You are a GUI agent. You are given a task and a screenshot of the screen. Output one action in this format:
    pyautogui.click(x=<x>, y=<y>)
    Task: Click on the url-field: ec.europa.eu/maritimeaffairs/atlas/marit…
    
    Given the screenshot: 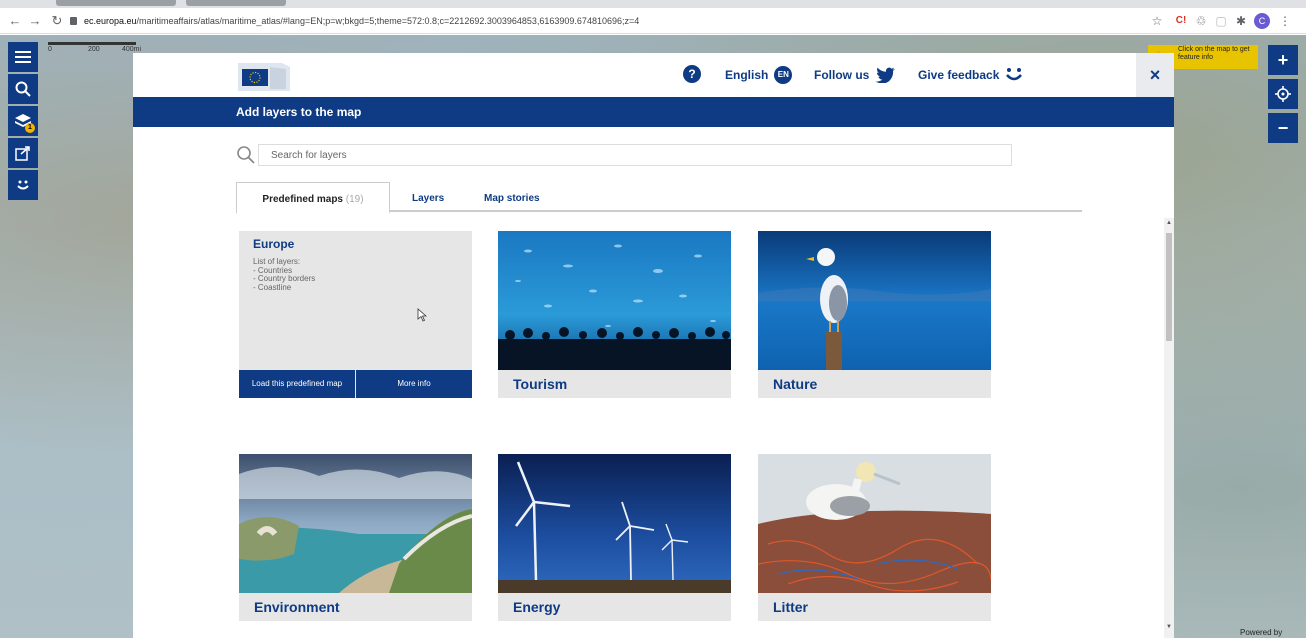 What is the action you would take?
    pyautogui.click(x=361, y=21)
    